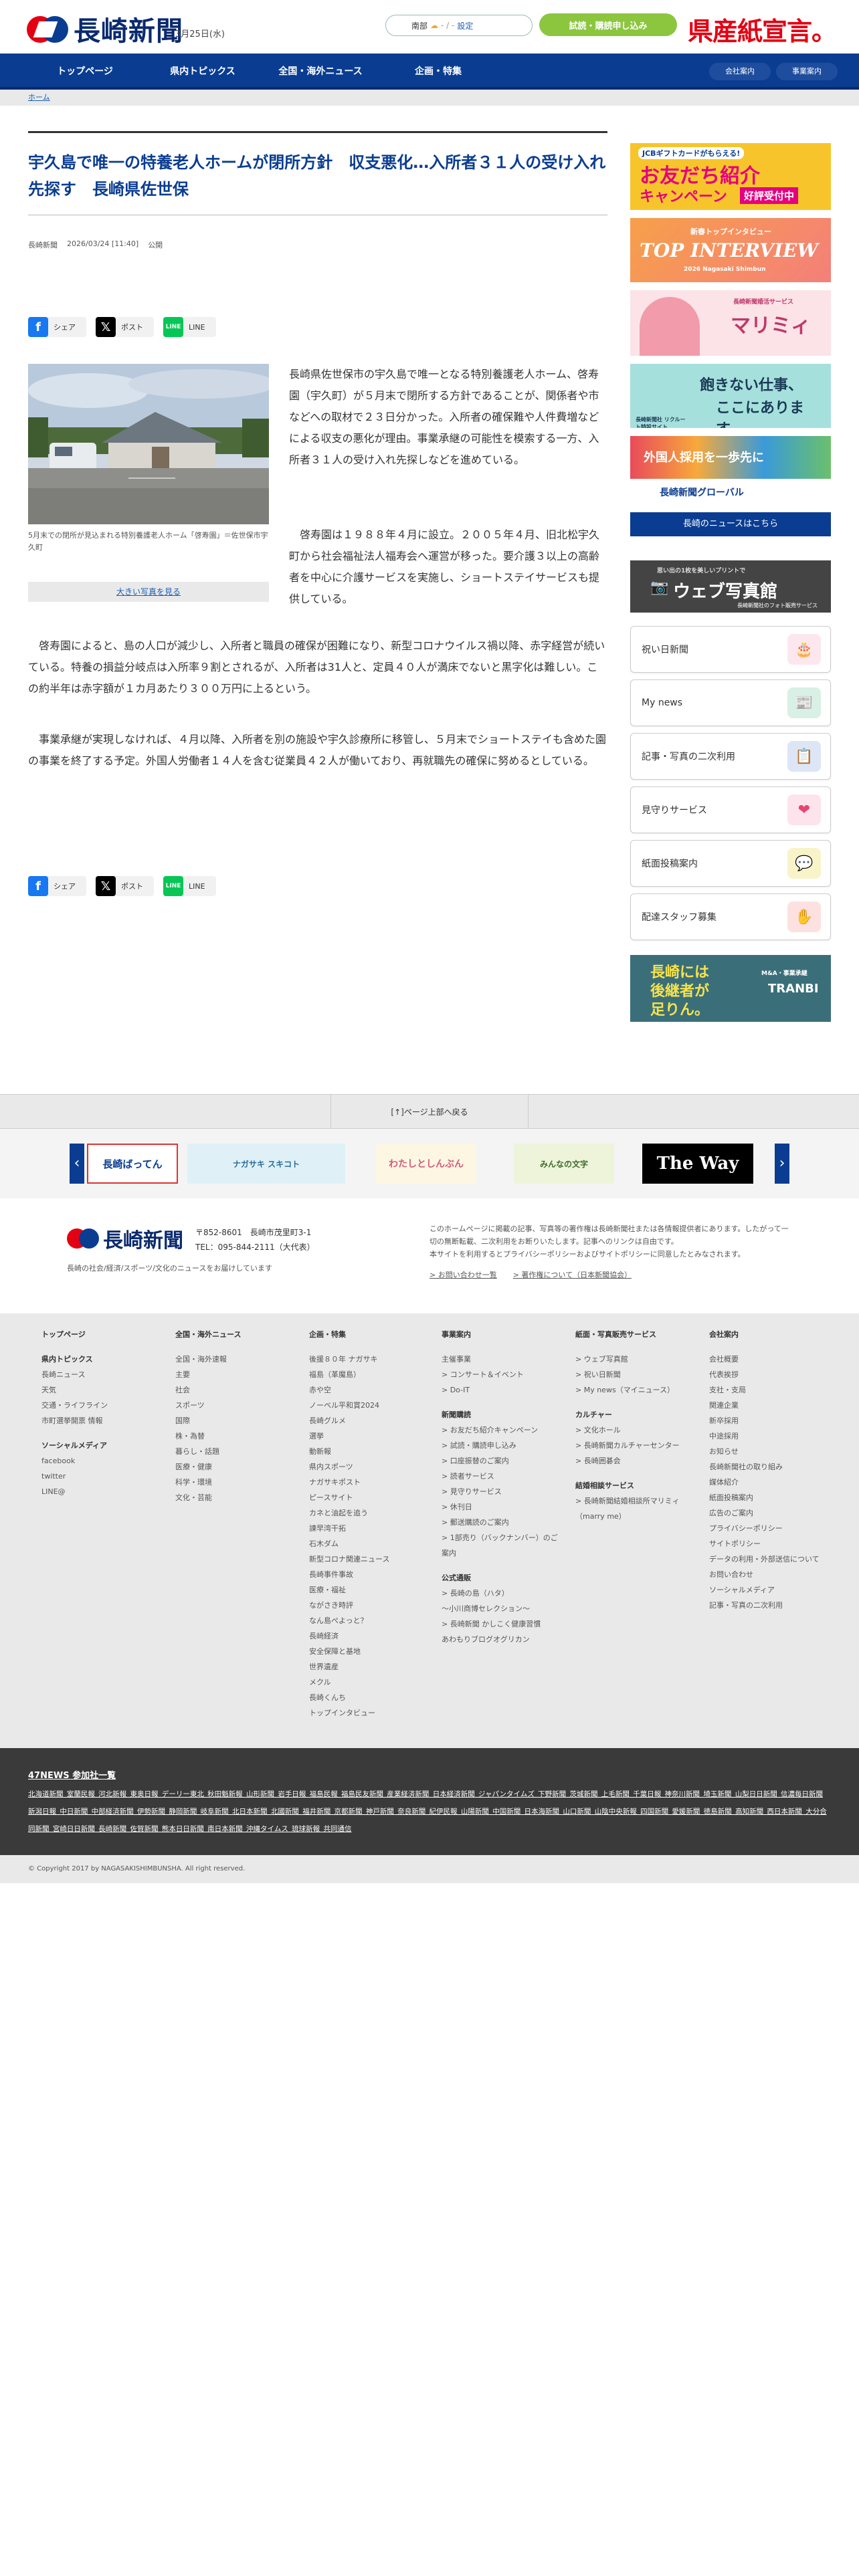 The image size is (859, 2576). What do you see at coordinates (349, 1713) in the screenshot?
I see `sitemap-link: トップインタビュー` at bounding box center [349, 1713].